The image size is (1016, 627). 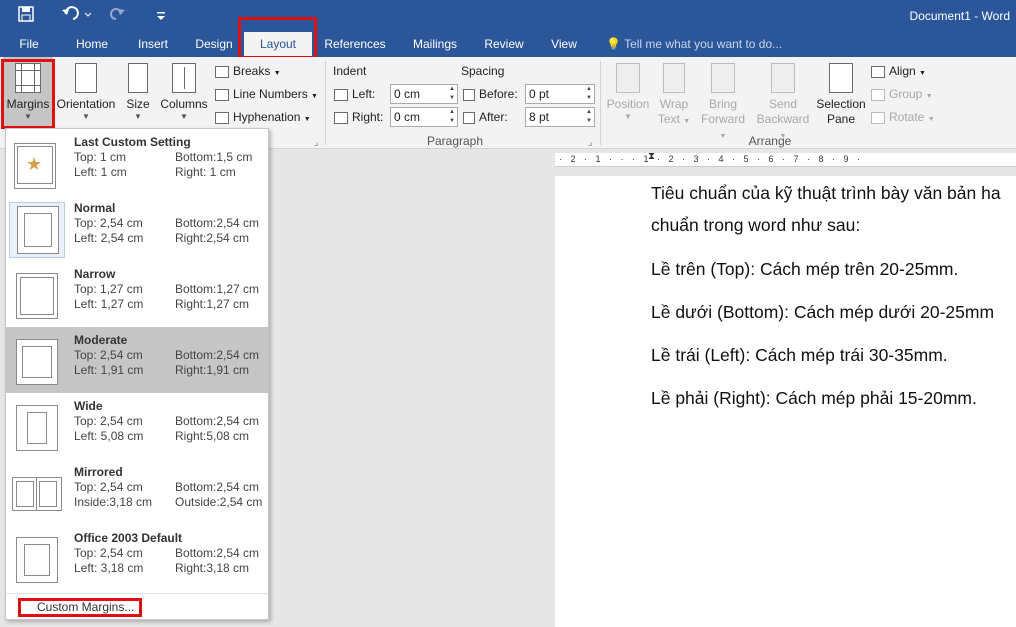 I want to click on margin-value: Bottom:1,5 cm, so click(x=214, y=157).